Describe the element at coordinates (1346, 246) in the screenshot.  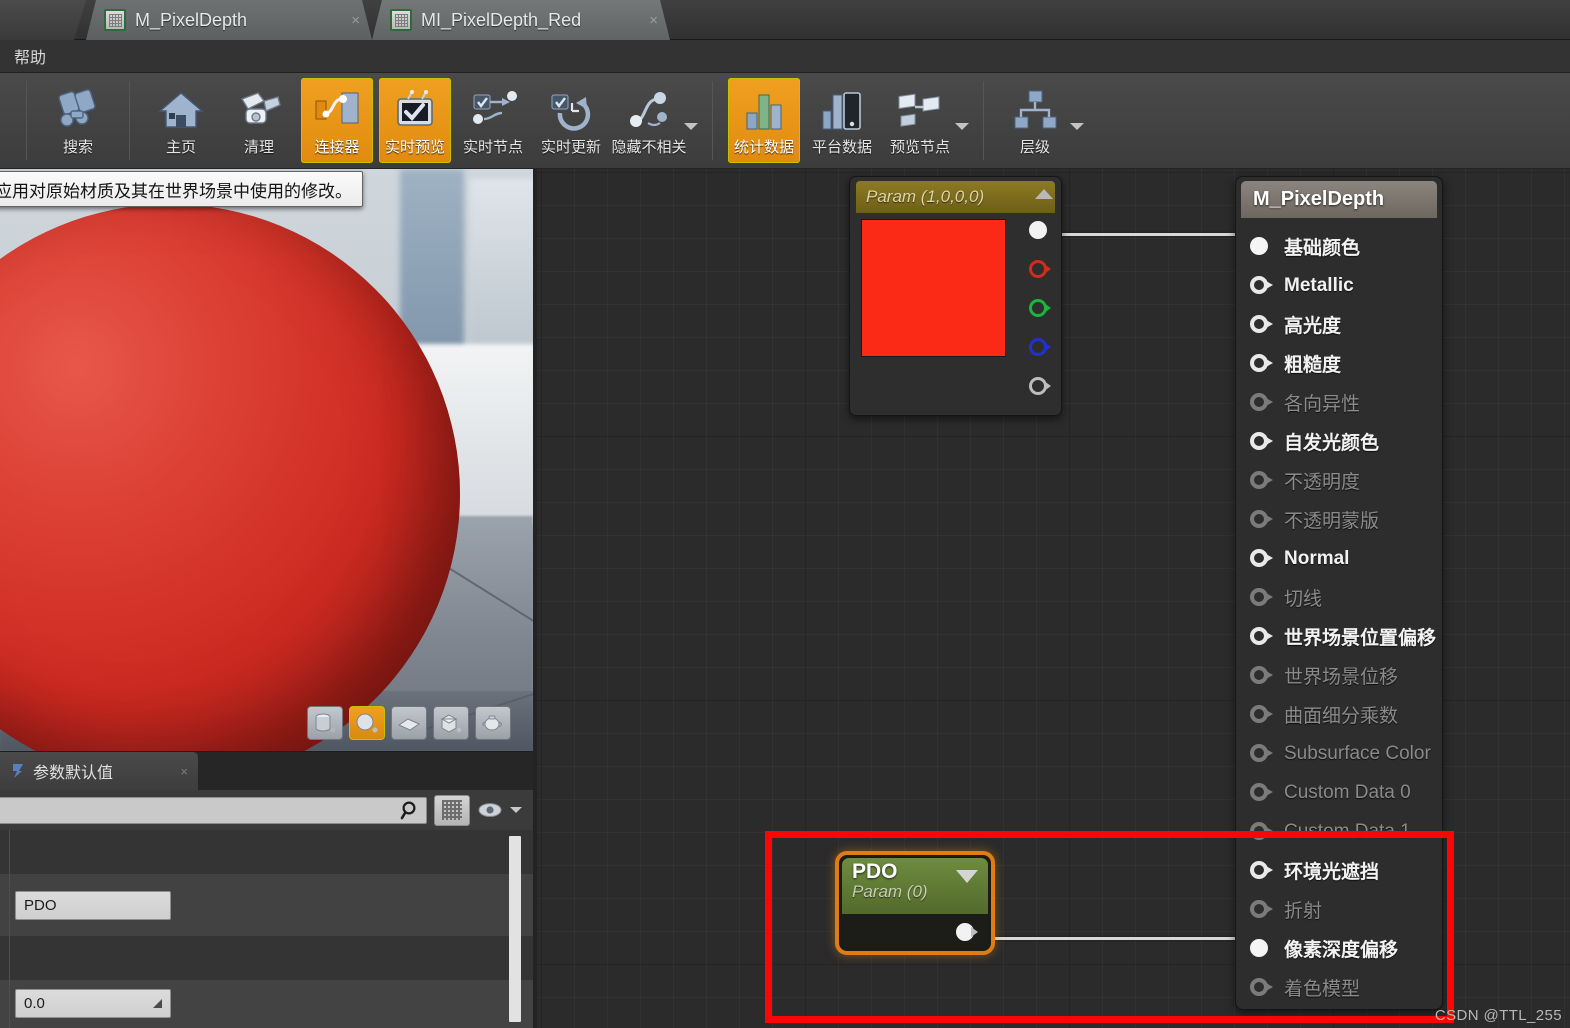
I see `material-input-base-color: 基础颜色` at that location.